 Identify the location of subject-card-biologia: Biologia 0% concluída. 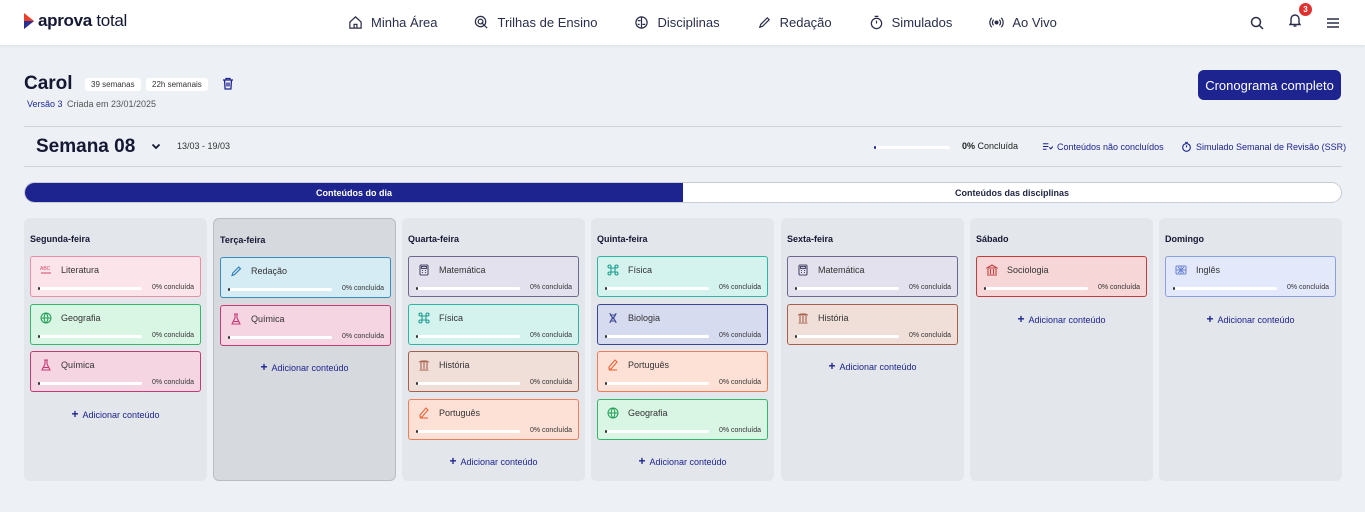
(682, 324).